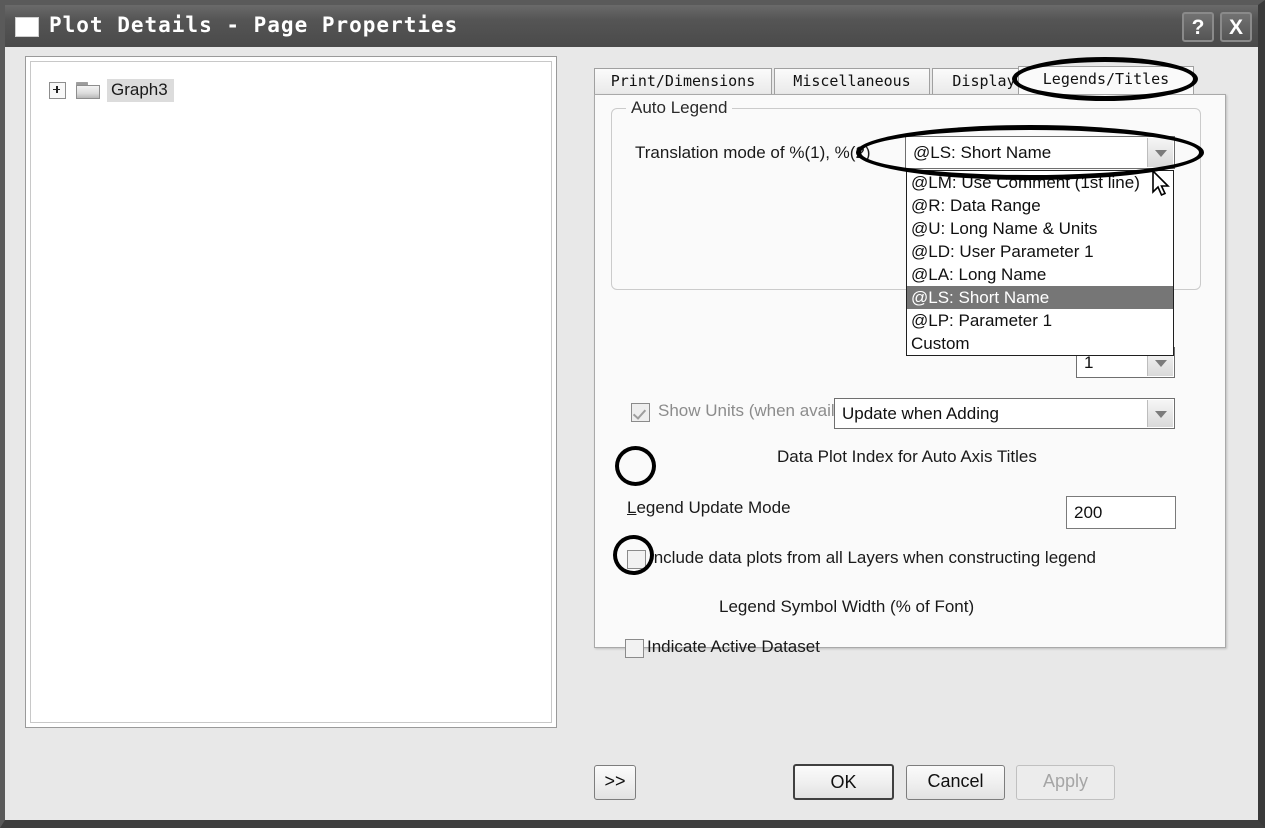 The width and height of the screenshot is (1265, 828). Describe the element at coordinates (636, 559) in the screenshot. I see `include-all-layers-checkbox` at that location.